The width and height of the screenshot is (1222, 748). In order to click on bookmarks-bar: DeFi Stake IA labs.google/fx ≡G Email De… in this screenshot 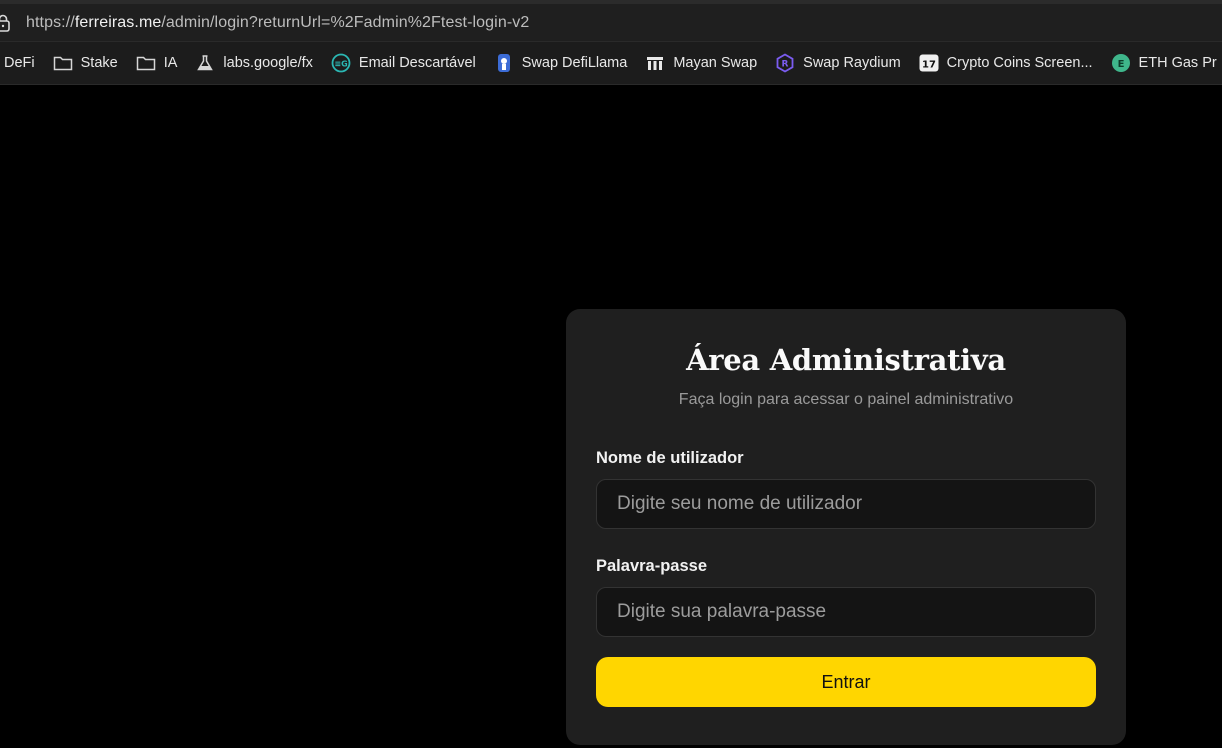, I will do `click(611, 63)`.